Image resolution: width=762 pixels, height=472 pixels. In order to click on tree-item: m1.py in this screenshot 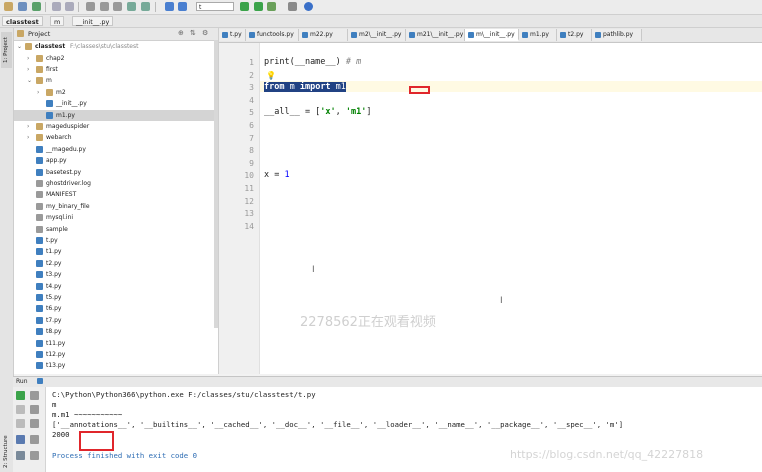, I will do `click(116, 115)`.